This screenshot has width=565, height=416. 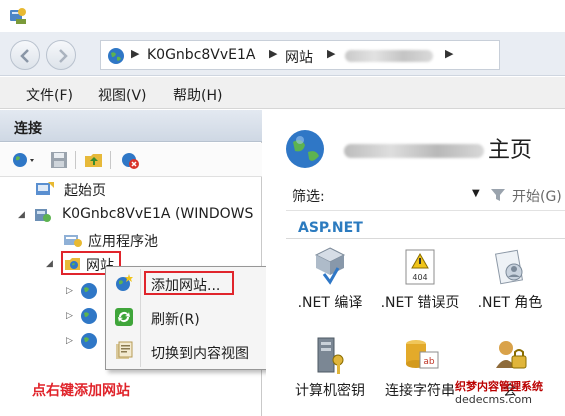 I want to click on machine-key-label: 计算机密钥, so click(x=330, y=391).